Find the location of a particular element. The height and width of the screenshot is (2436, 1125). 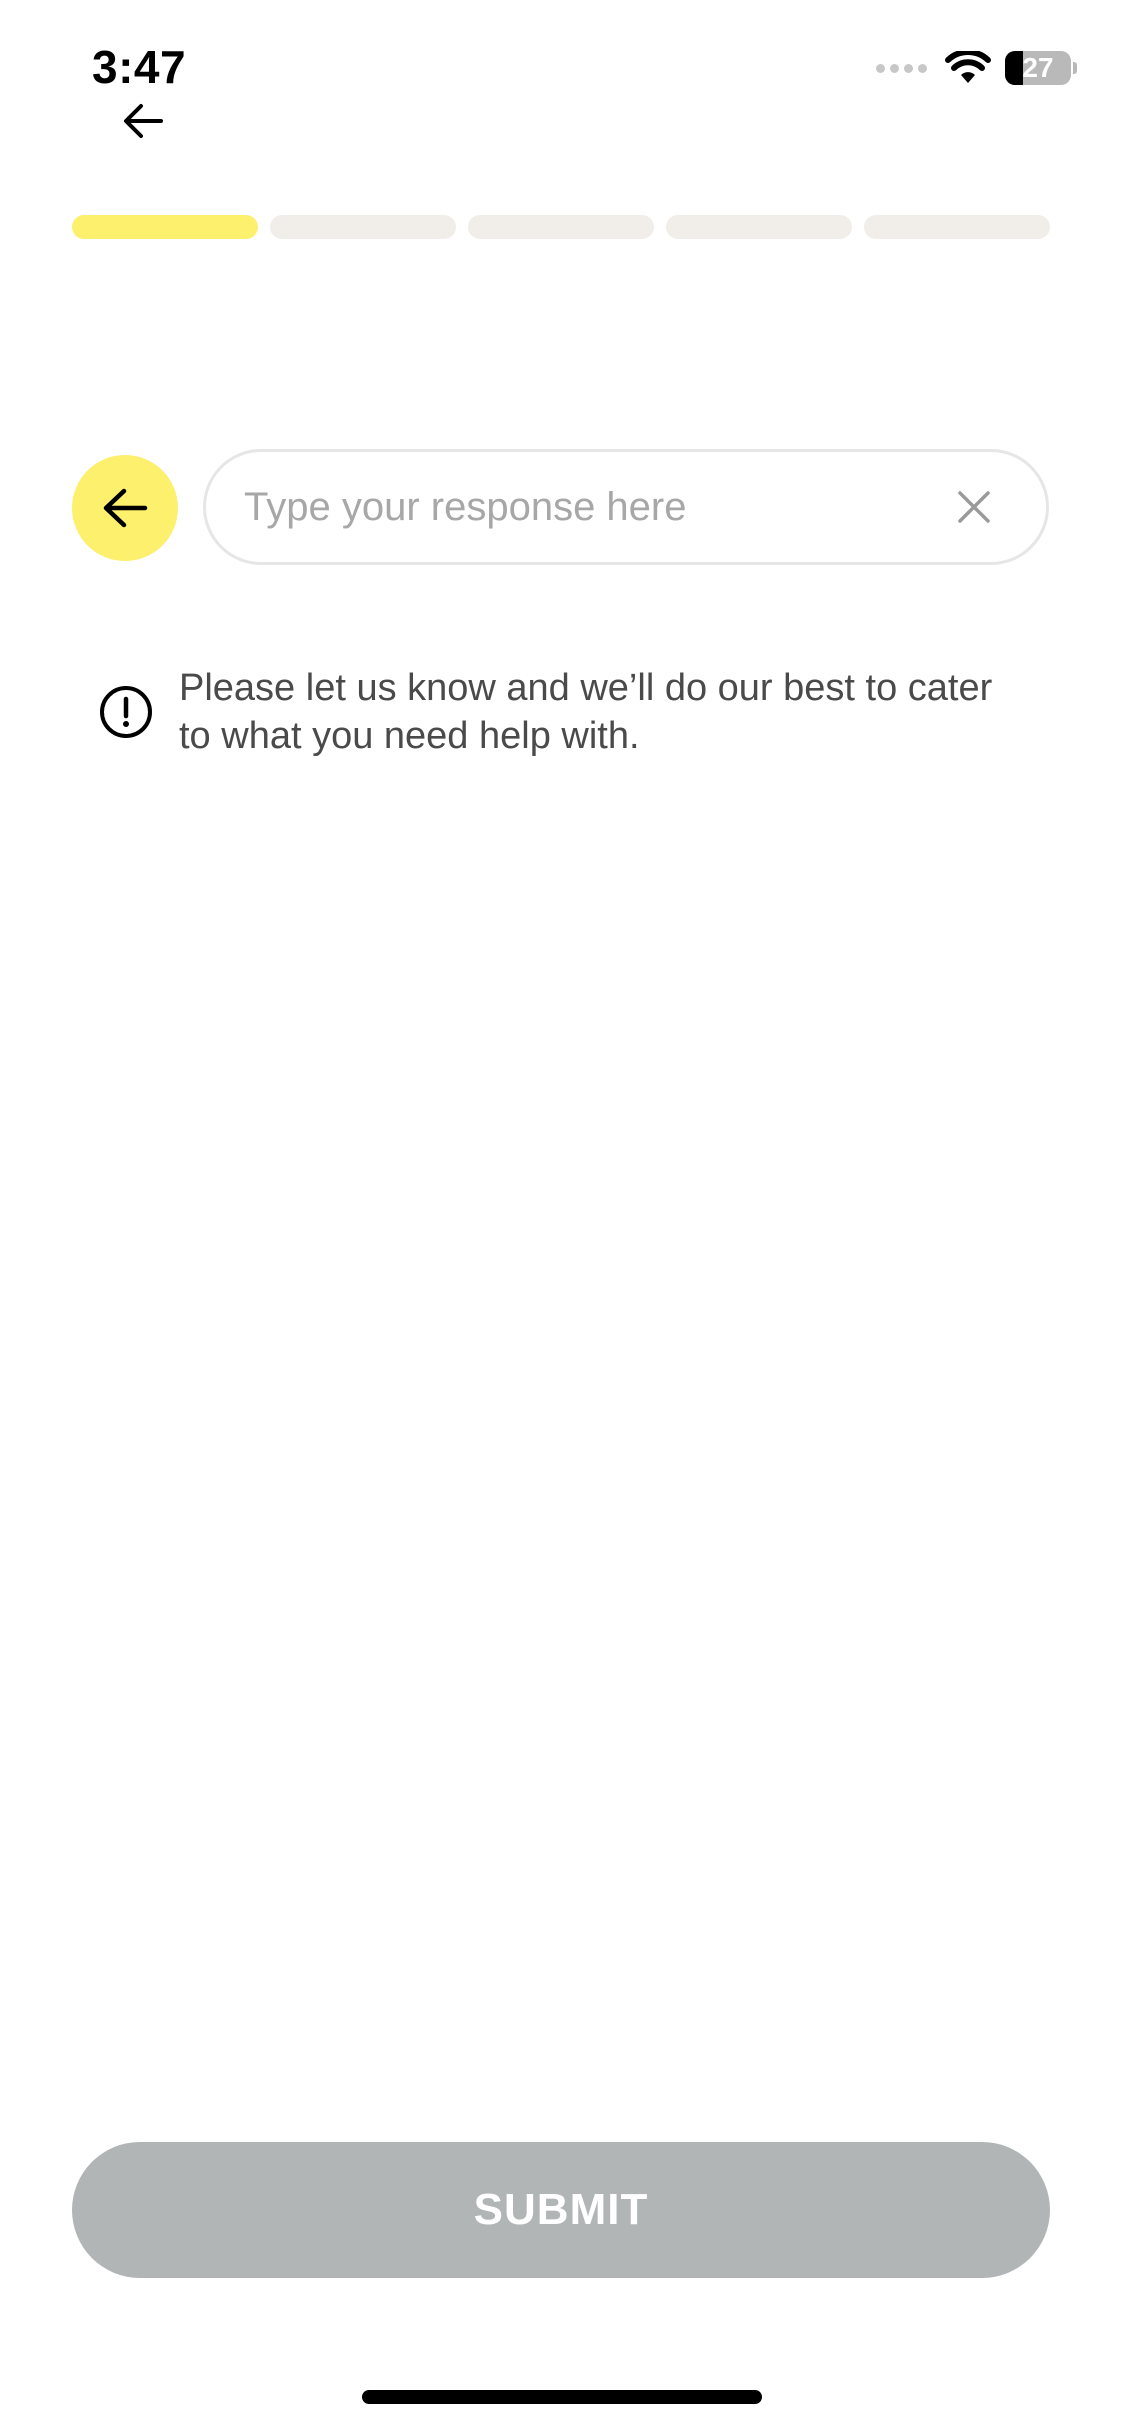

clear-button is located at coordinates (974, 507).